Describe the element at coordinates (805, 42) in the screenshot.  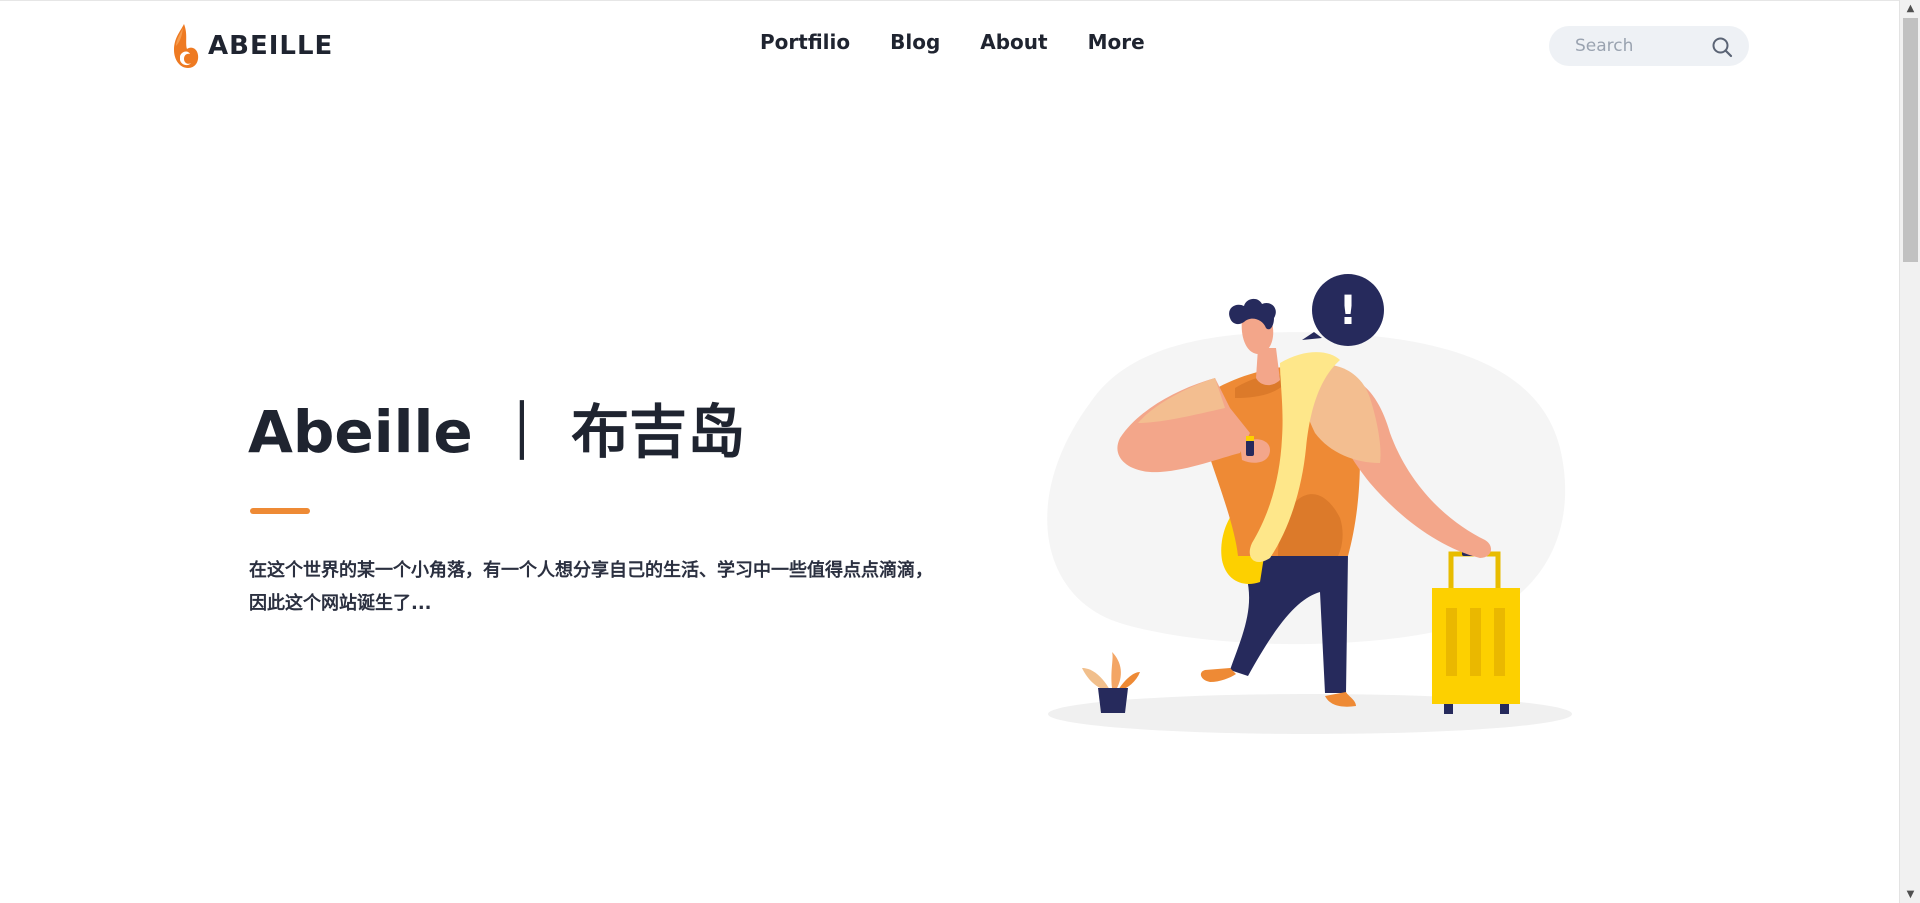
I see `nav-portfolio: Portfilio` at that location.